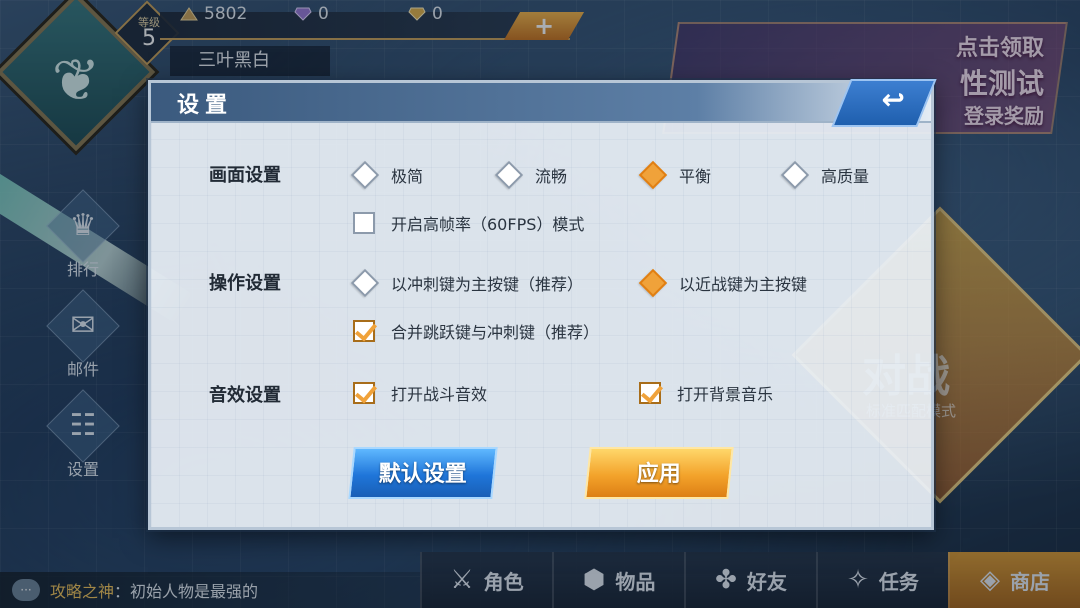  I want to click on audio-settings-label: 音效设置, so click(245, 395).